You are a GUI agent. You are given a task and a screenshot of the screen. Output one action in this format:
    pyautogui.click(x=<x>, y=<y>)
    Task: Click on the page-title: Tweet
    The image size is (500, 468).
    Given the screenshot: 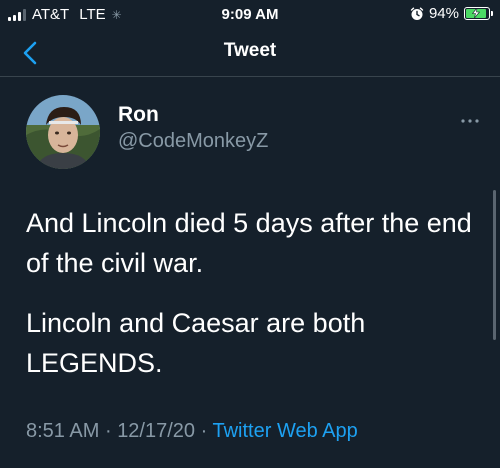 What is the action you would take?
    pyautogui.click(x=250, y=50)
    